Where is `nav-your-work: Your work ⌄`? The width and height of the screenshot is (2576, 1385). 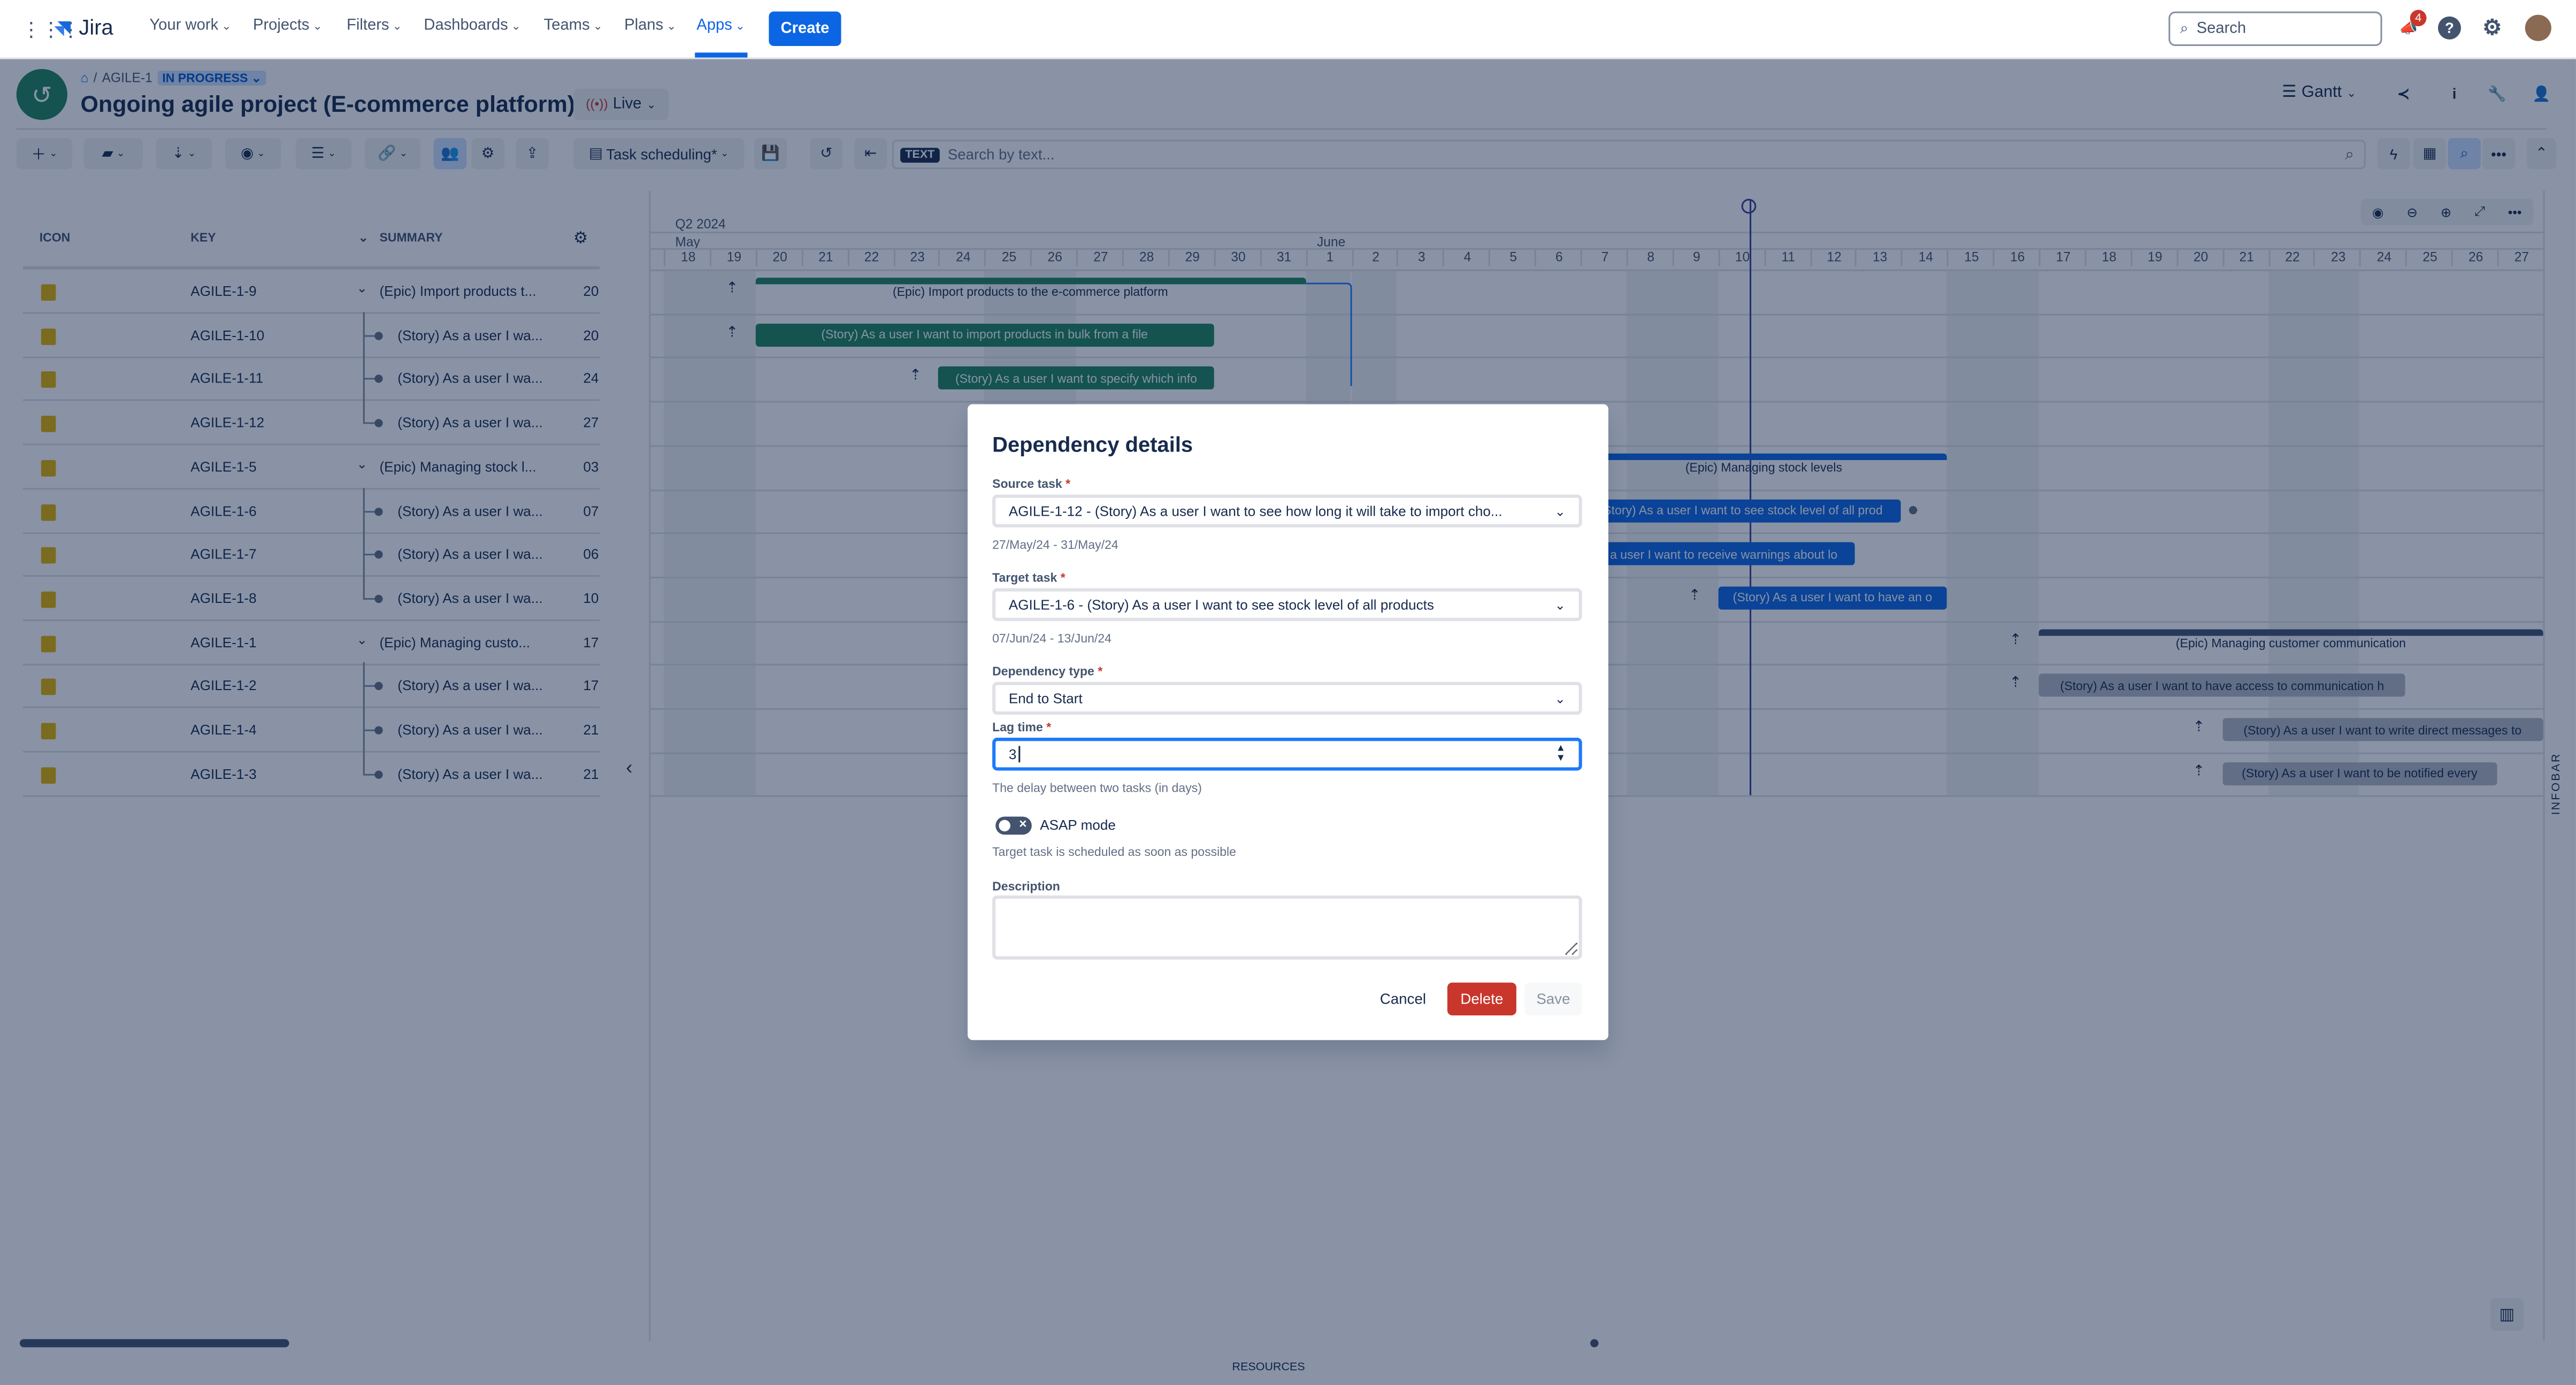 nav-your-work: Your work ⌄ is located at coordinates (190, 26).